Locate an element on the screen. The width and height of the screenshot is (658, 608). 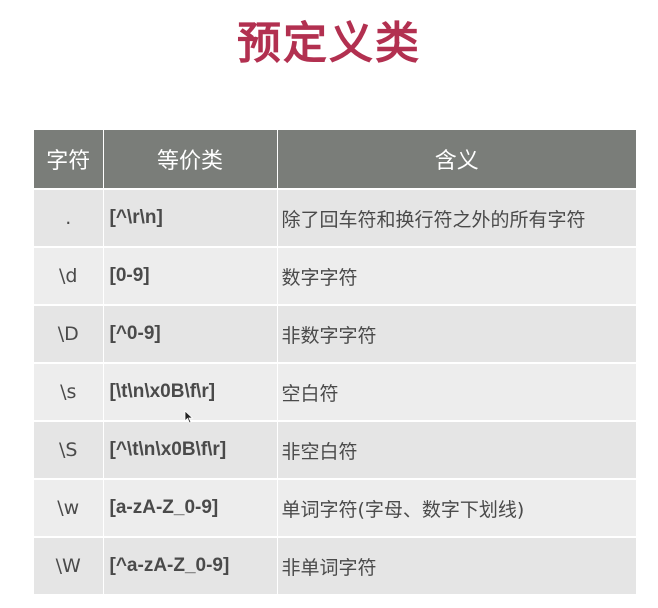
table-row: \w [a-zA-Z_0-9] 单词字符(字母、数字下划线) is located at coordinates (335, 507).